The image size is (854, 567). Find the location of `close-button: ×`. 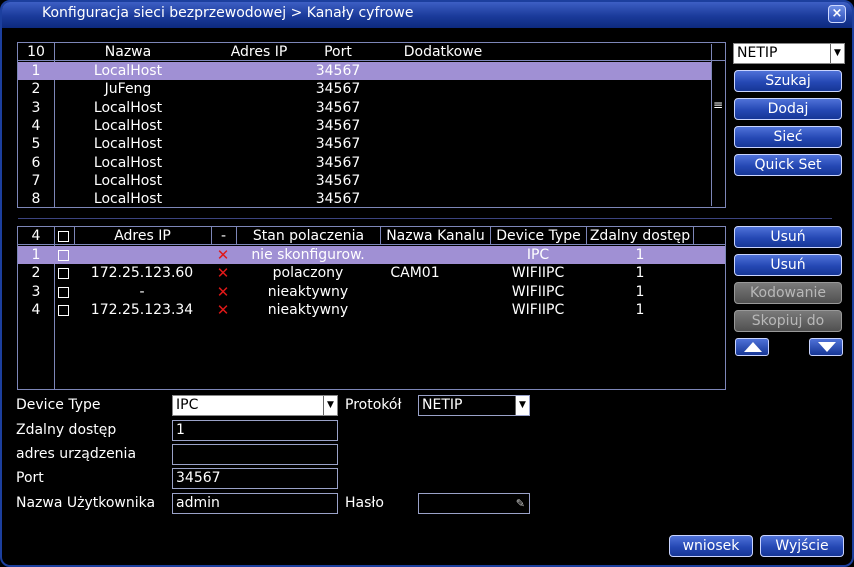

close-button: × is located at coordinates (837, 14).